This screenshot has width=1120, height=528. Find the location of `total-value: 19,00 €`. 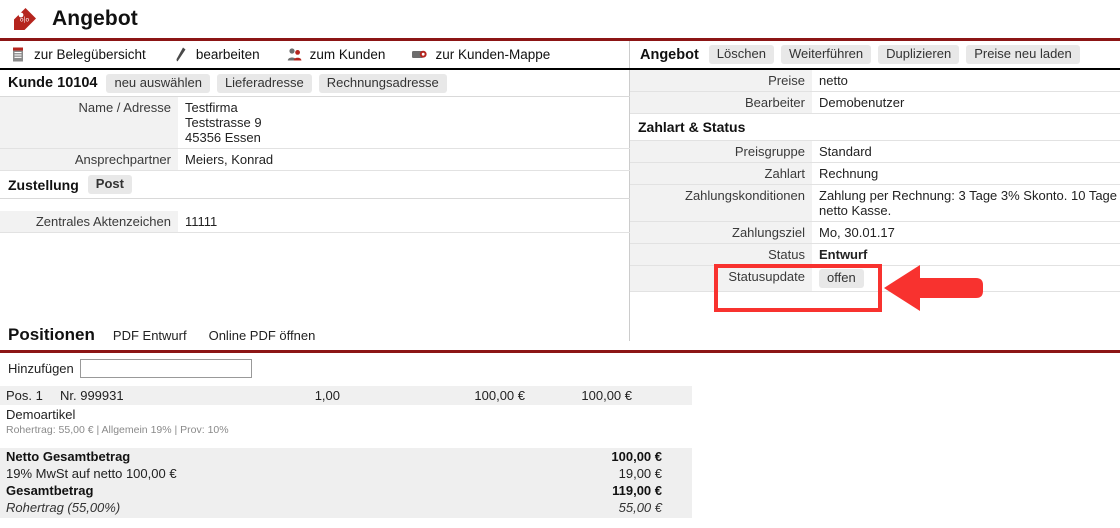

total-value: 19,00 € is located at coordinates (640, 473).